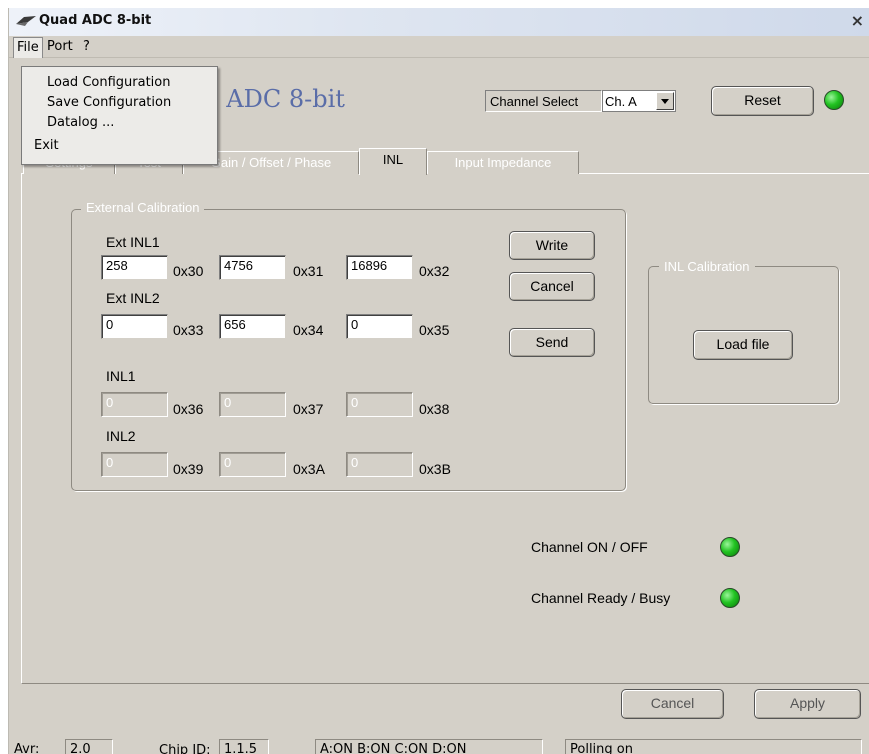  I want to click on ext-inl2-field-1: 0, so click(134, 326).